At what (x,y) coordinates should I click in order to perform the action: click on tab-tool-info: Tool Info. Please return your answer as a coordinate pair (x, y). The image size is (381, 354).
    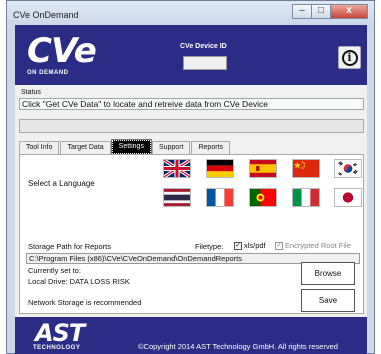
    Looking at the image, I should click on (39, 147).